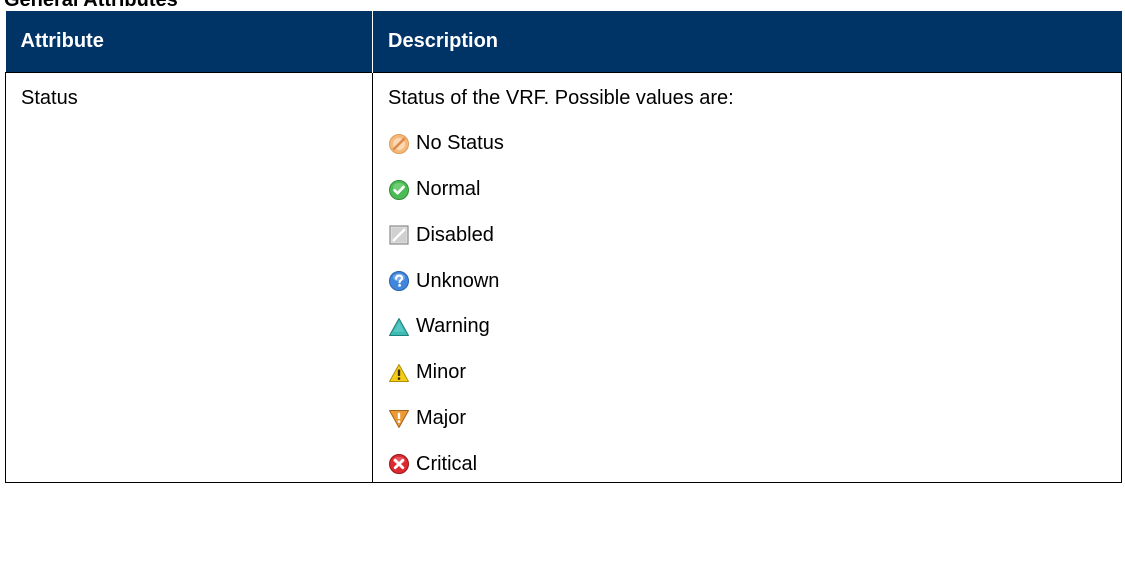 The width and height of the screenshot is (1125, 585). Describe the element at coordinates (399, 281) in the screenshot. I see `unknown-question-icon` at that location.